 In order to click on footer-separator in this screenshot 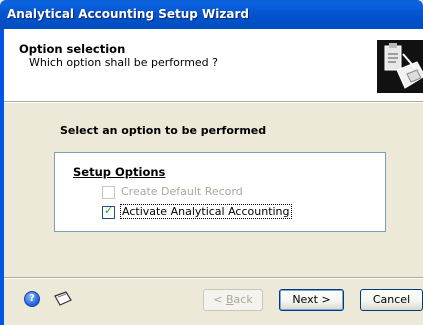, I will do `click(213, 278)`.